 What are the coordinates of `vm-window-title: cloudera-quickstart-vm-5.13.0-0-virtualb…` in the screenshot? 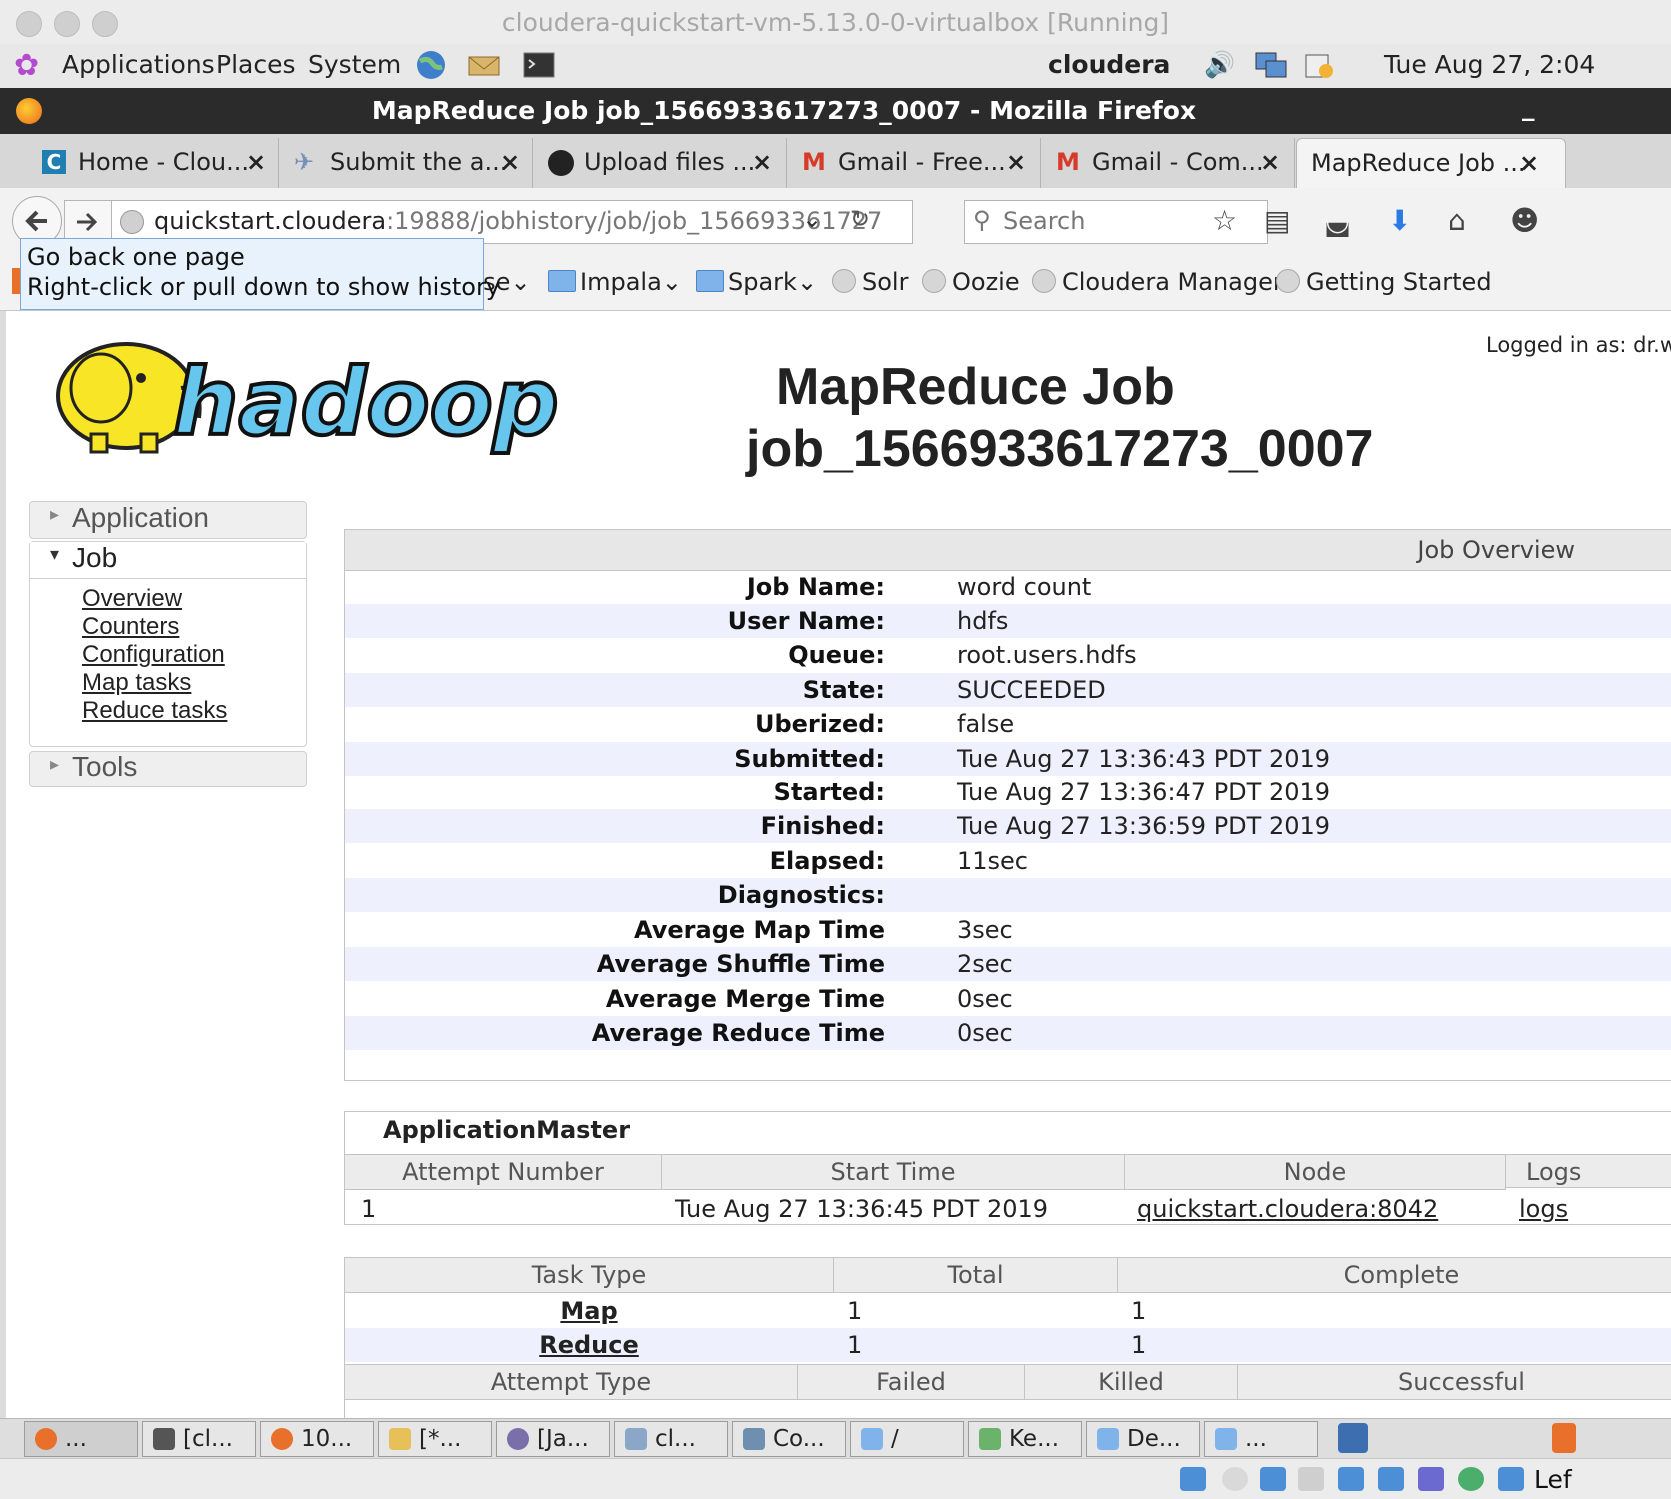 It's located at (835, 22).